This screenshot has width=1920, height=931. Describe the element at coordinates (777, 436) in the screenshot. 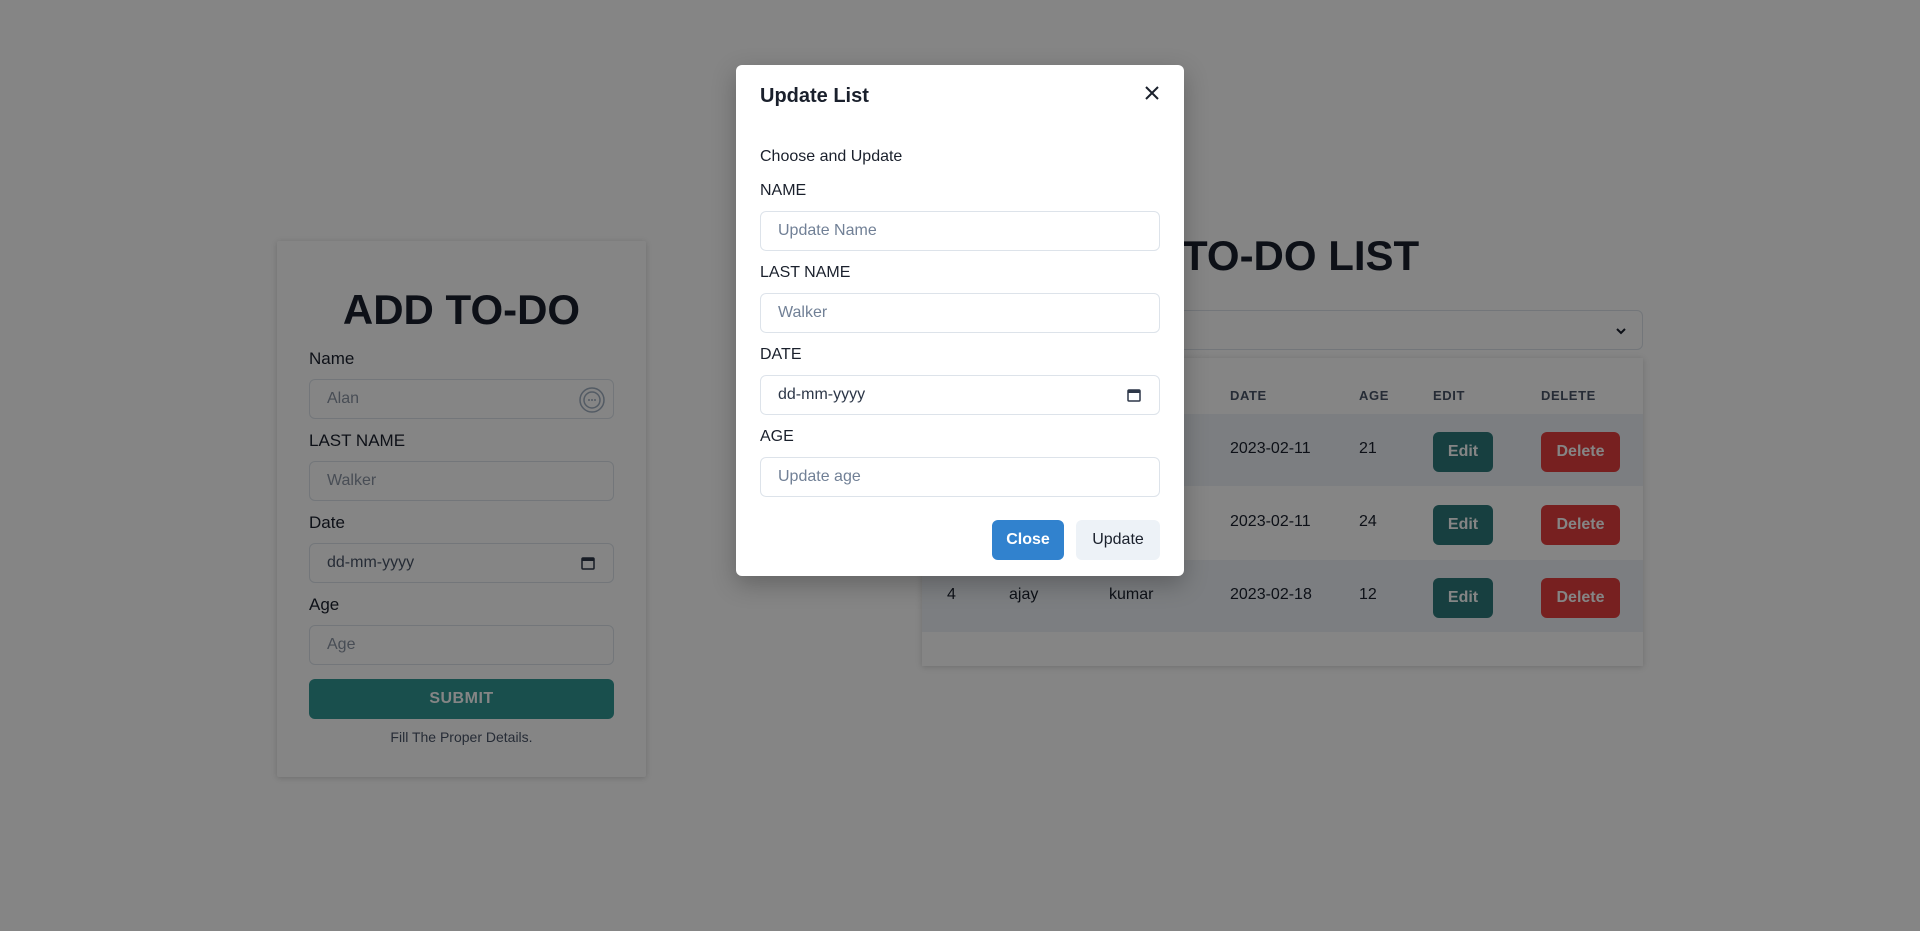

I see `modal-age-label: AGE` at that location.